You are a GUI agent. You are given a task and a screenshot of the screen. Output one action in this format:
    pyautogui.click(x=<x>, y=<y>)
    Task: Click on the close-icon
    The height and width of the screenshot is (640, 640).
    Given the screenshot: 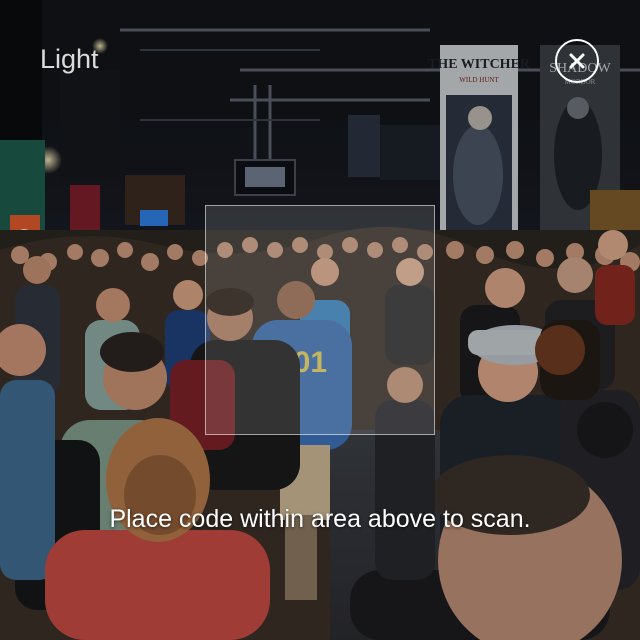 What is the action you would take?
    pyautogui.click(x=577, y=61)
    